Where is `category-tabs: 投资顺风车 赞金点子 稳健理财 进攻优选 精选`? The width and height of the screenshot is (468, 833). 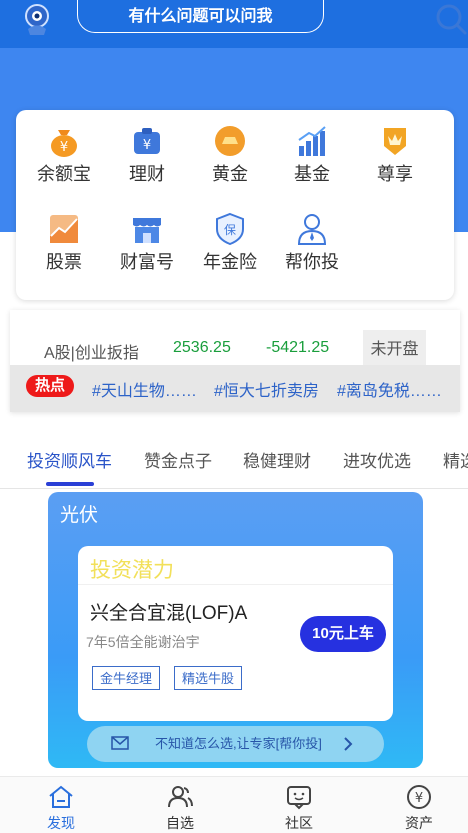 category-tabs: 投资顺风车 赞金点子 稳健理财 进攻优选 精选 is located at coordinates (234, 459).